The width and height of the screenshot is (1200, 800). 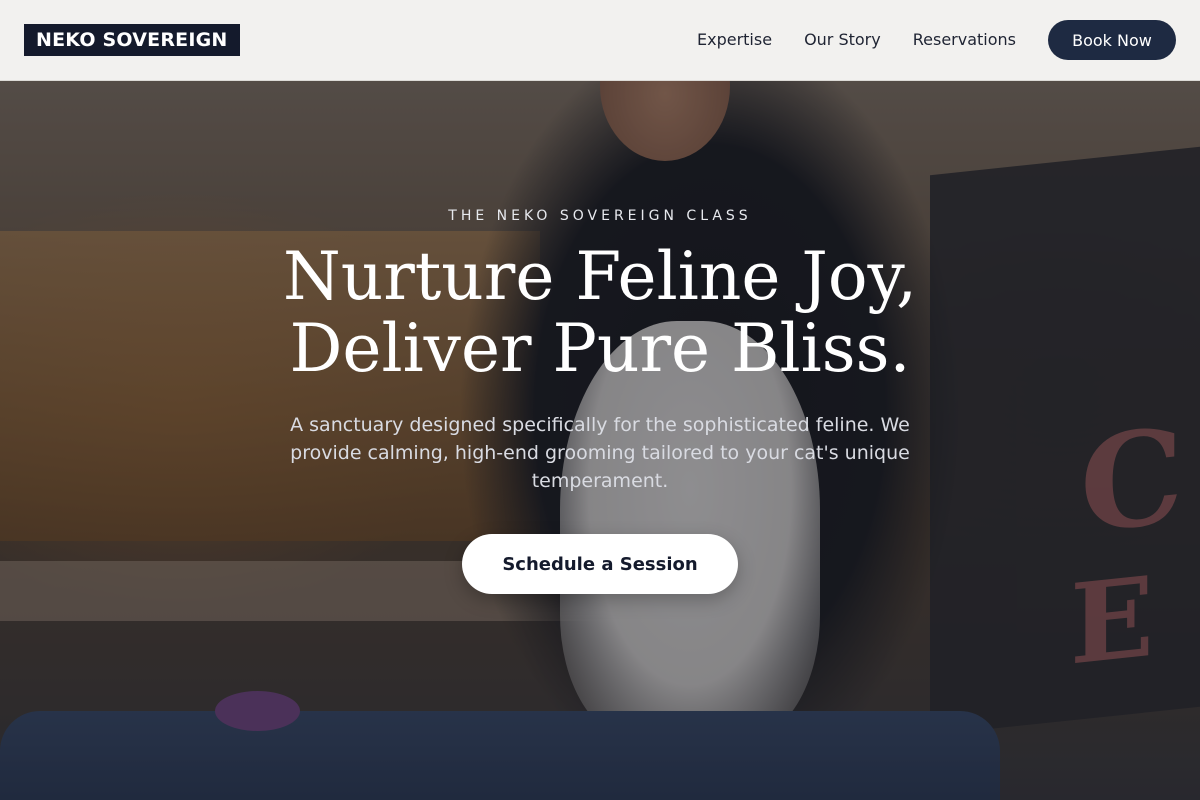 I want to click on hero-headline: Nurture Feline Joy, Deliver Pure Bliss., so click(x=600, y=313).